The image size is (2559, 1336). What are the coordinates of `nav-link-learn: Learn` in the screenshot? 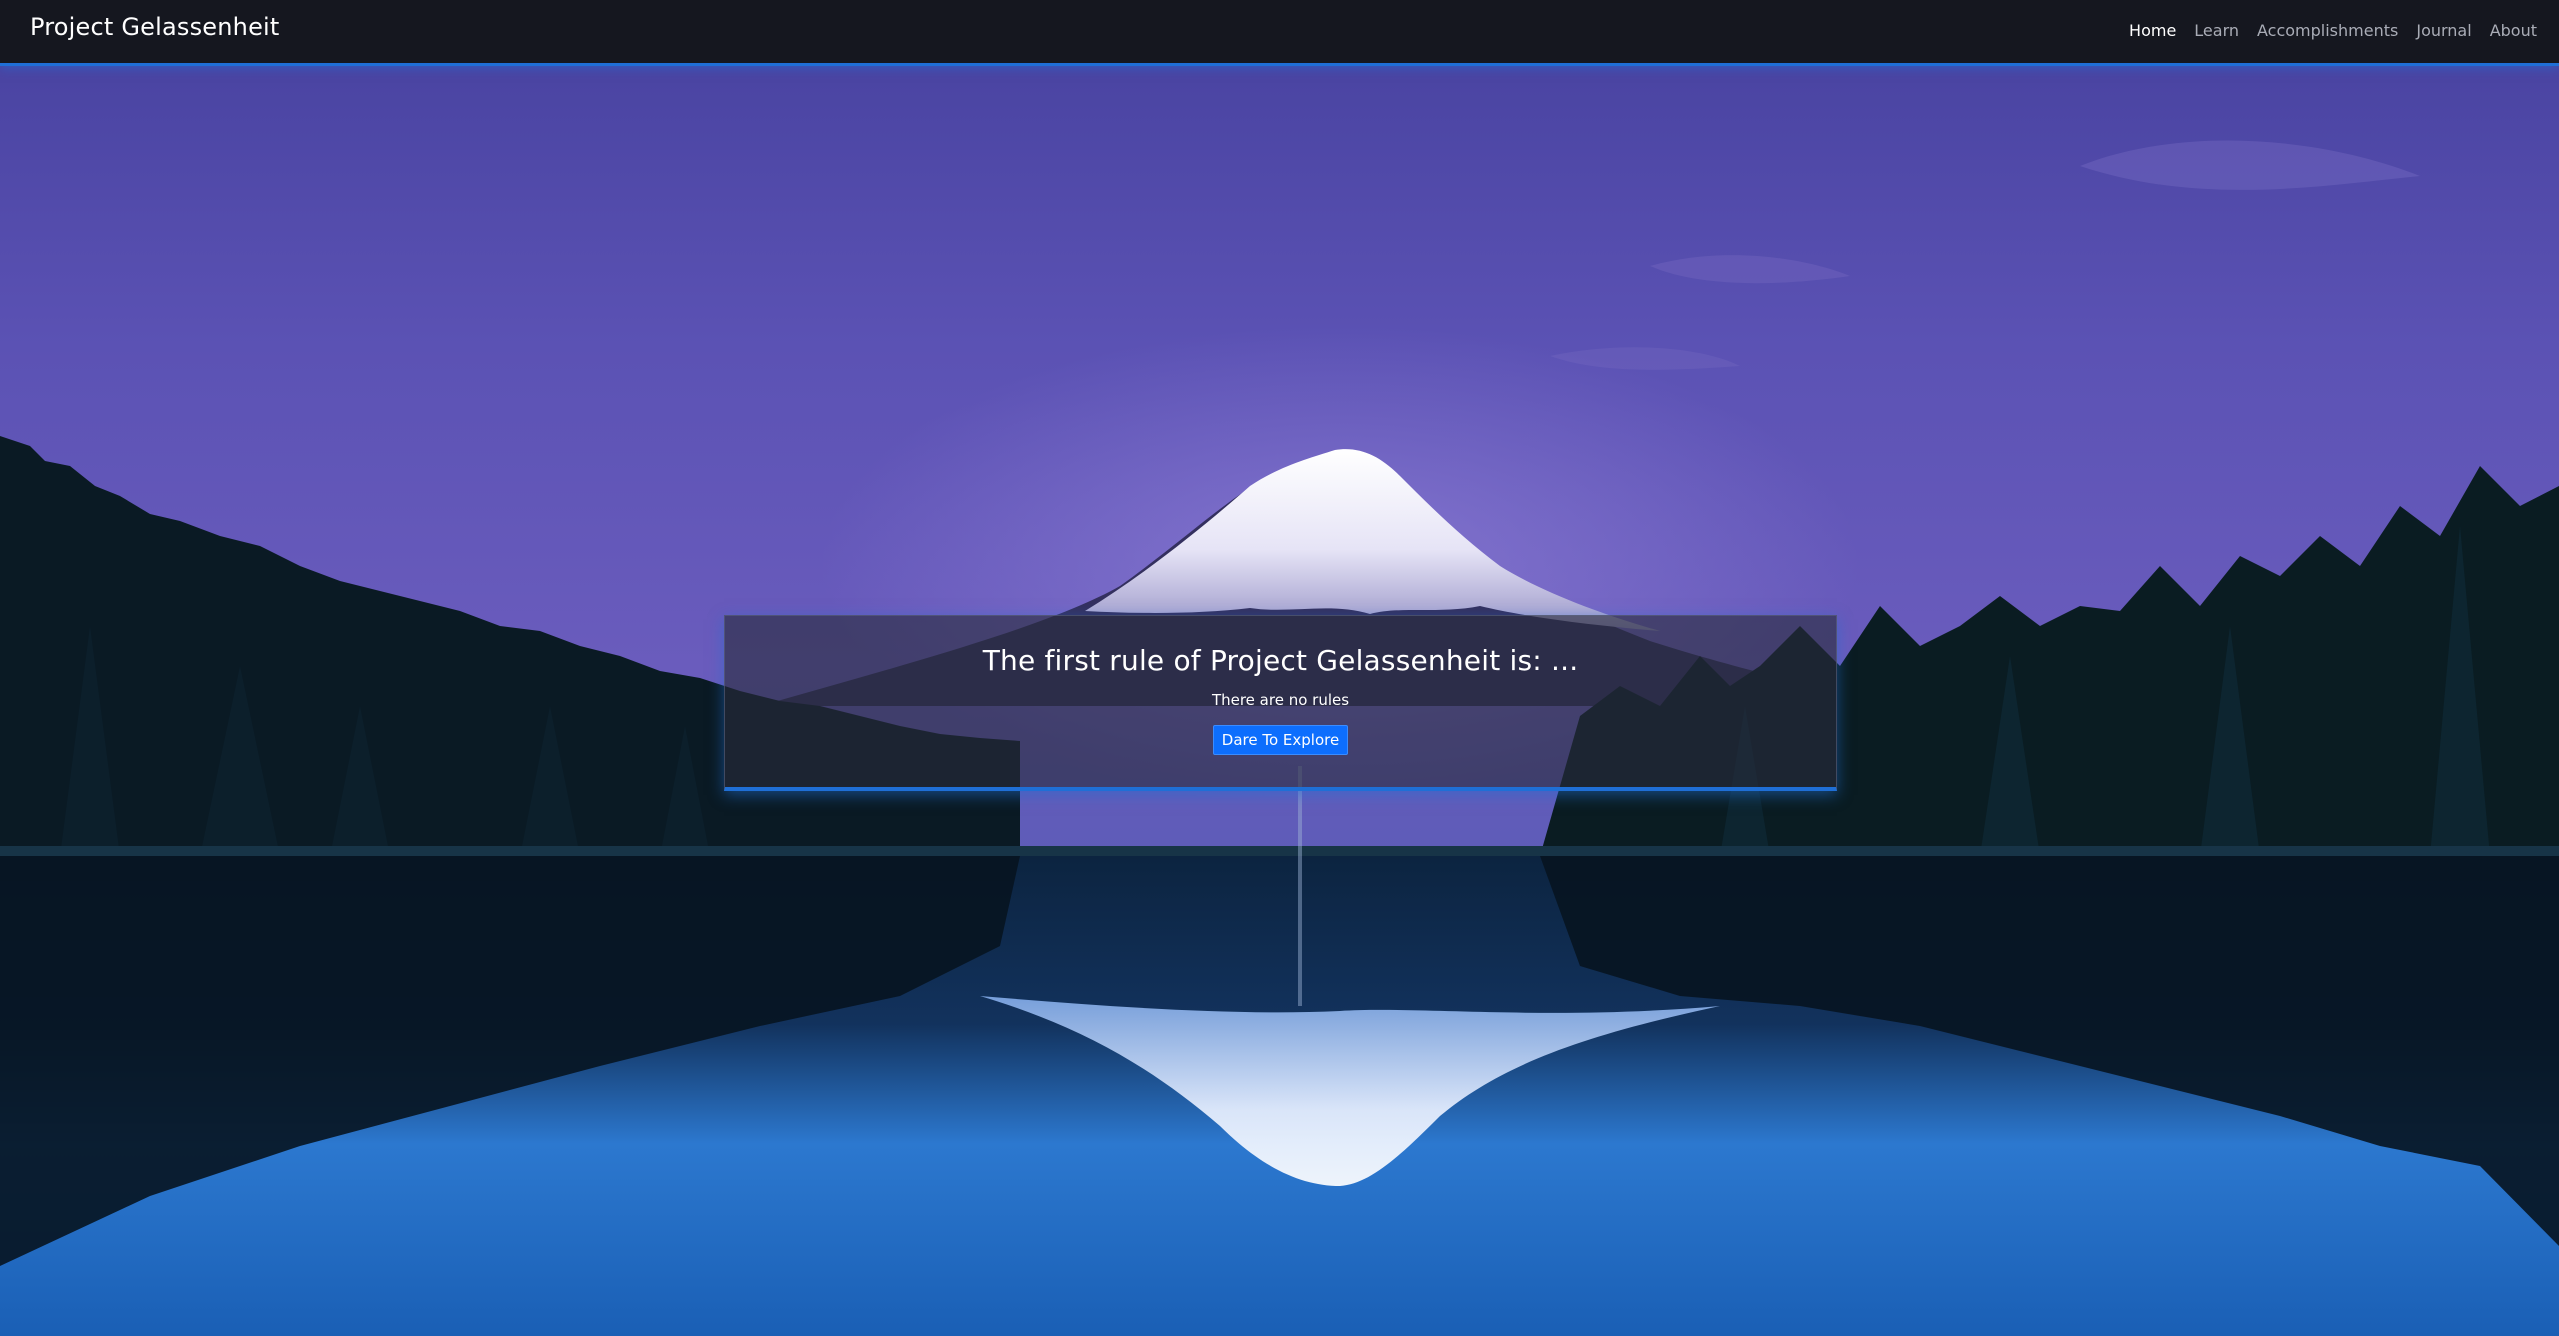 It's located at (2216, 30).